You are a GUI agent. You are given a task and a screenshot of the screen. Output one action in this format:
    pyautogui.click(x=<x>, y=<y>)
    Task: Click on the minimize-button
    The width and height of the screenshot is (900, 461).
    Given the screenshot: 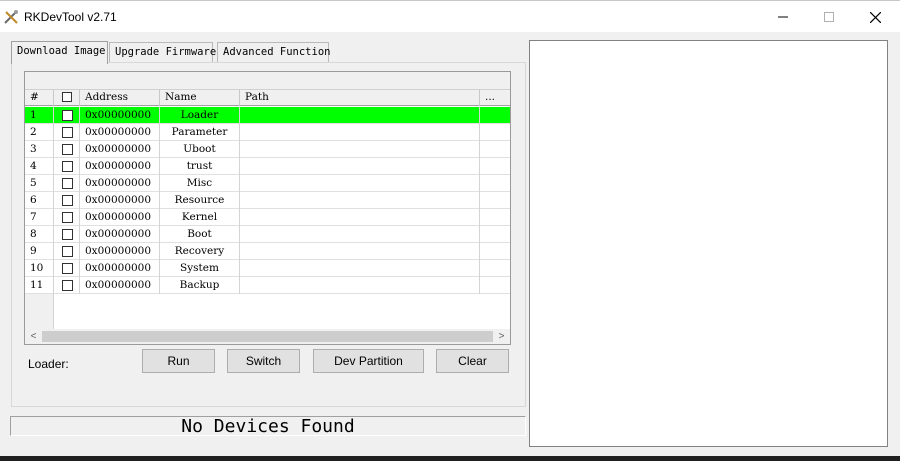 What is the action you would take?
    pyautogui.click(x=783, y=17)
    